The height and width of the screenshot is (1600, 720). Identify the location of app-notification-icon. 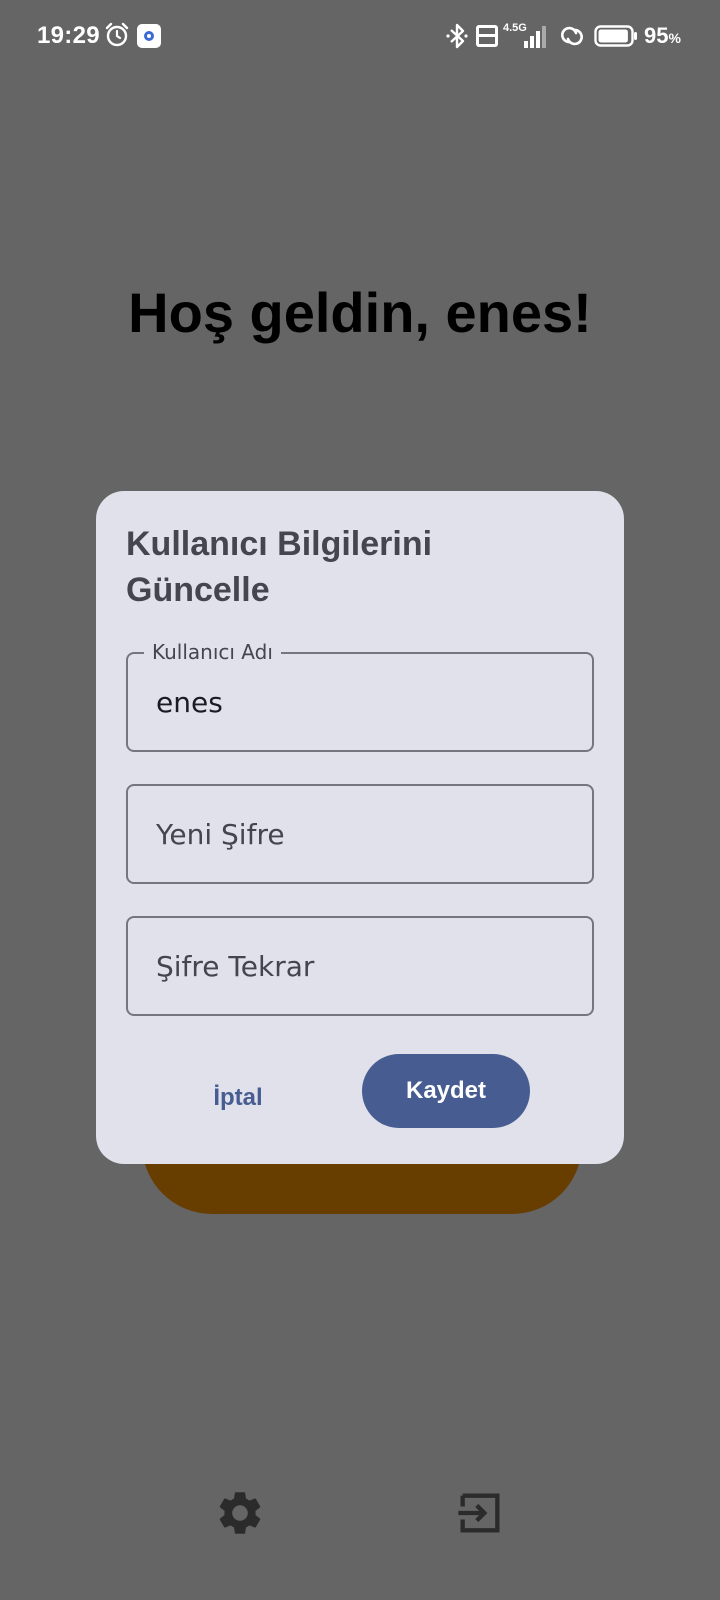
(149, 36).